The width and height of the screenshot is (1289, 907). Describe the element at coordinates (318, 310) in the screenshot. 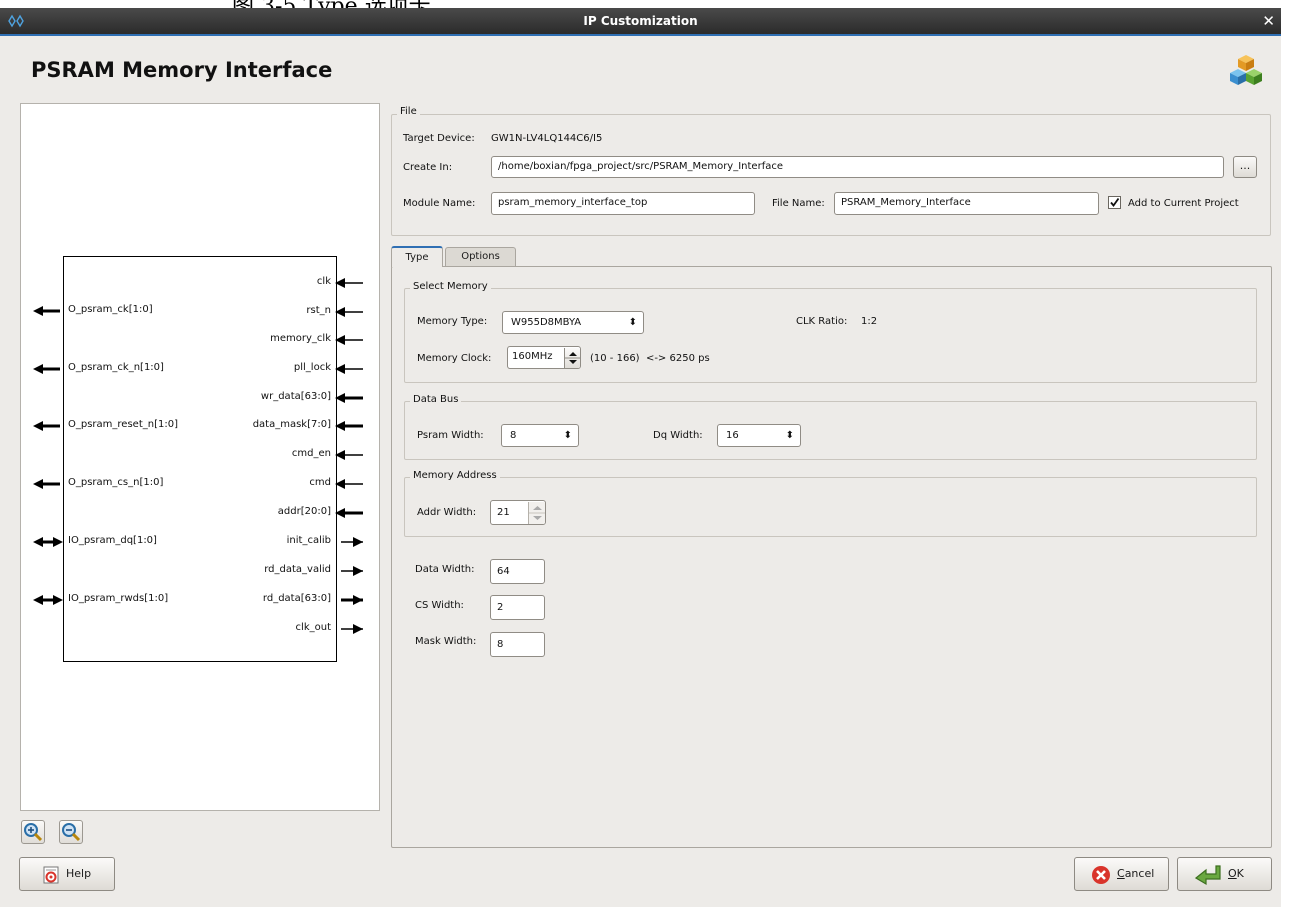

I see `port-label: rst_n` at that location.